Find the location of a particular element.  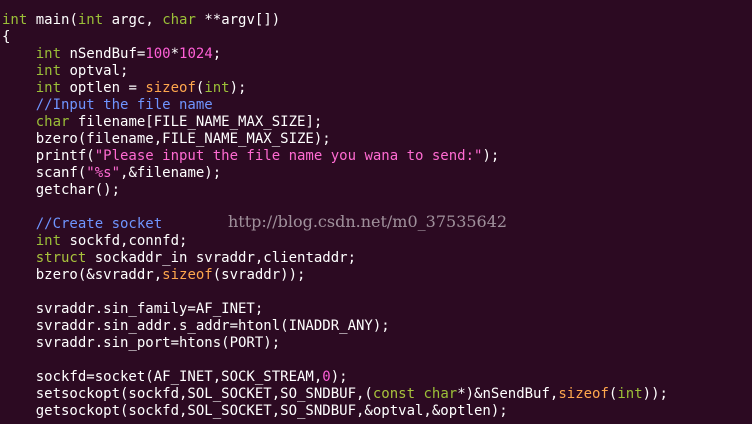

code-line: //Input the file name is located at coordinates (335, 105).